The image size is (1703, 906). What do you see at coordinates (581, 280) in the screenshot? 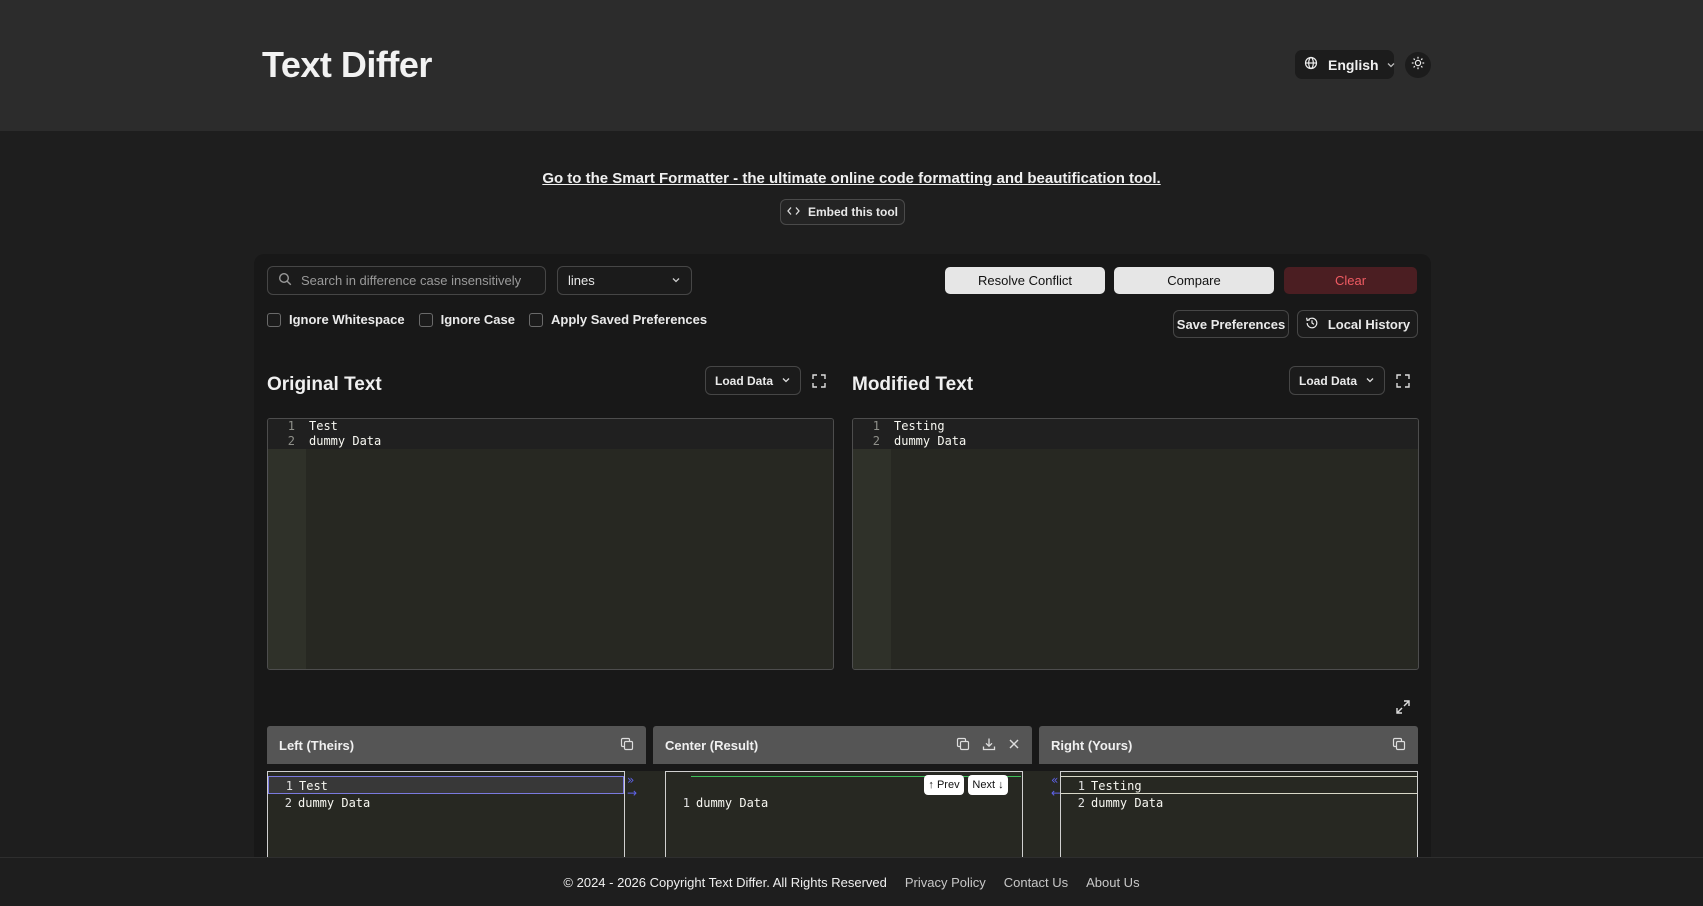
I see `granularity-value: lines` at bounding box center [581, 280].